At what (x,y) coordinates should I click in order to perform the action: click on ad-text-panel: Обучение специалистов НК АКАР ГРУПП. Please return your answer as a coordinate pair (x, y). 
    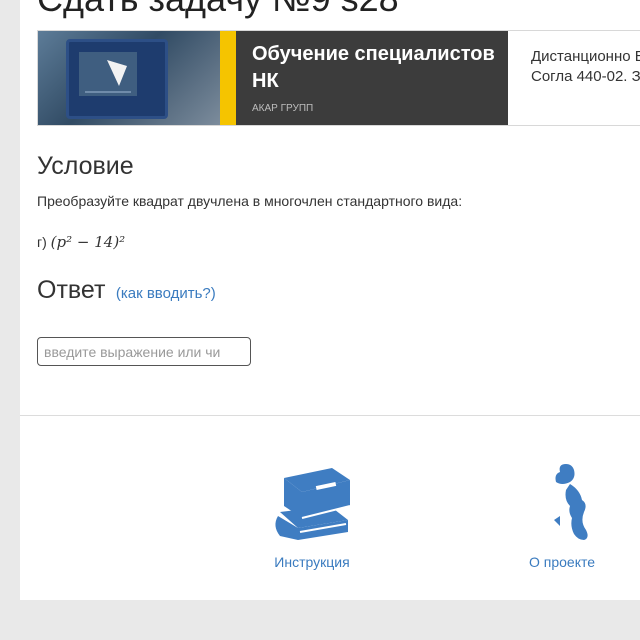
    Looking at the image, I should click on (372, 78).